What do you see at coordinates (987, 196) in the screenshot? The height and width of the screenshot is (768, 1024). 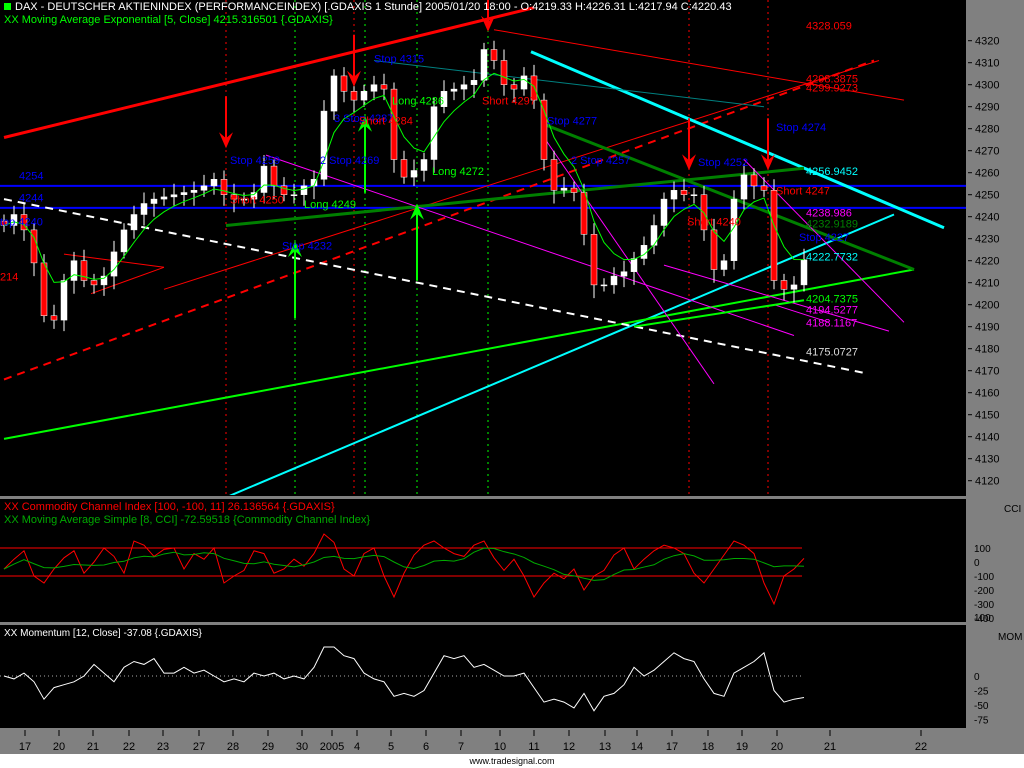 I see `y-tick-label: 4250` at bounding box center [987, 196].